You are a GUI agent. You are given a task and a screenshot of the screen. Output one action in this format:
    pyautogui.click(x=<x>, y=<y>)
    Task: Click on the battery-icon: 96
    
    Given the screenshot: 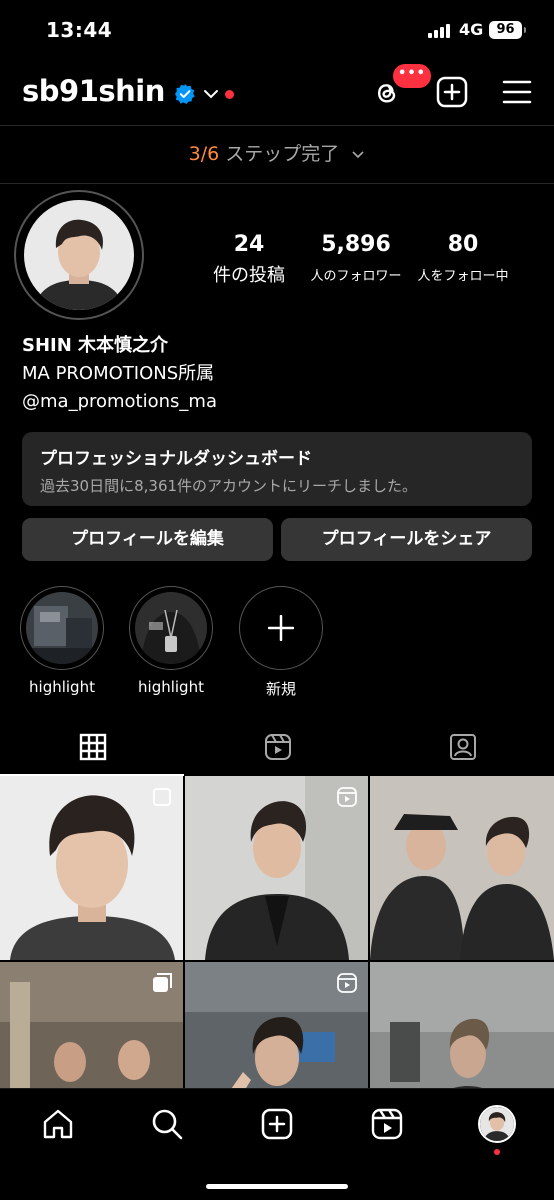 What is the action you would take?
    pyautogui.click(x=507, y=30)
    